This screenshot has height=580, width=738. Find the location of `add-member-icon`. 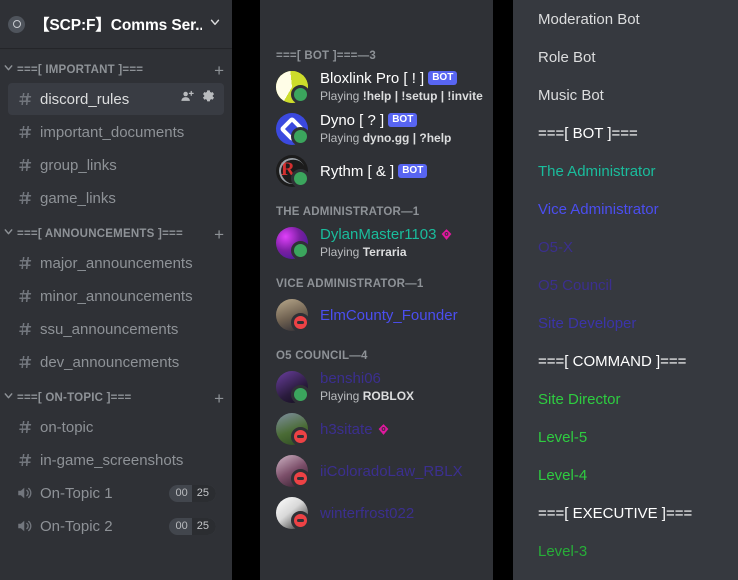

add-member-icon is located at coordinates (187, 99).